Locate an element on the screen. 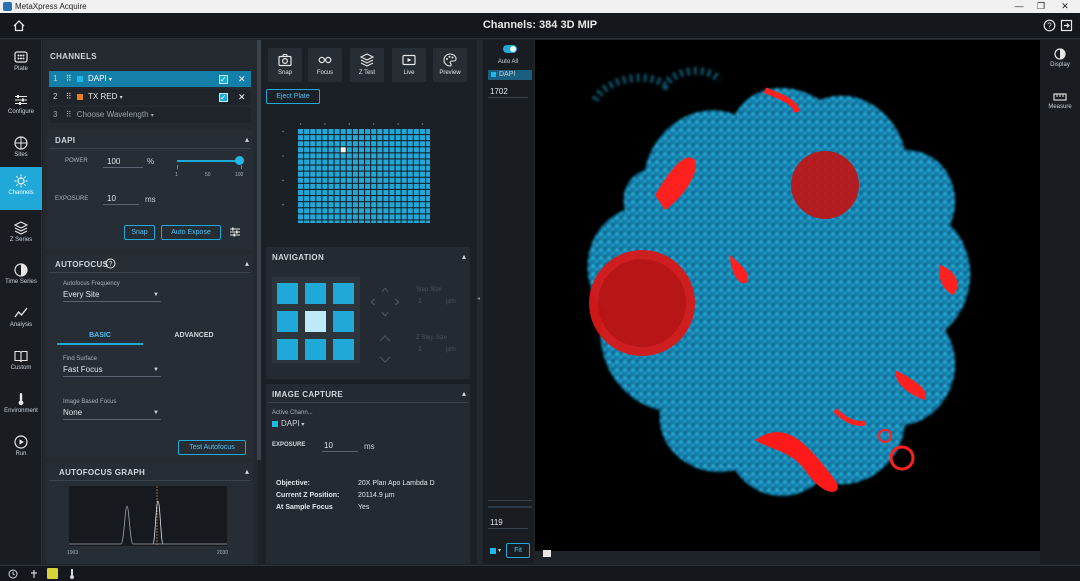 The height and width of the screenshot is (581, 1080). exposure-input: 10 is located at coordinates (121, 199).